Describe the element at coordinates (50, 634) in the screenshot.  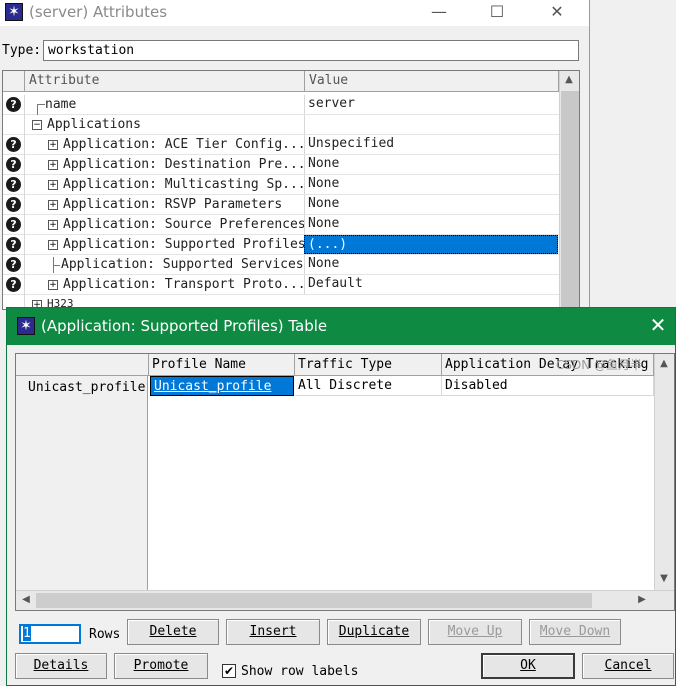
I see `rows-count-input: 1` at that location.